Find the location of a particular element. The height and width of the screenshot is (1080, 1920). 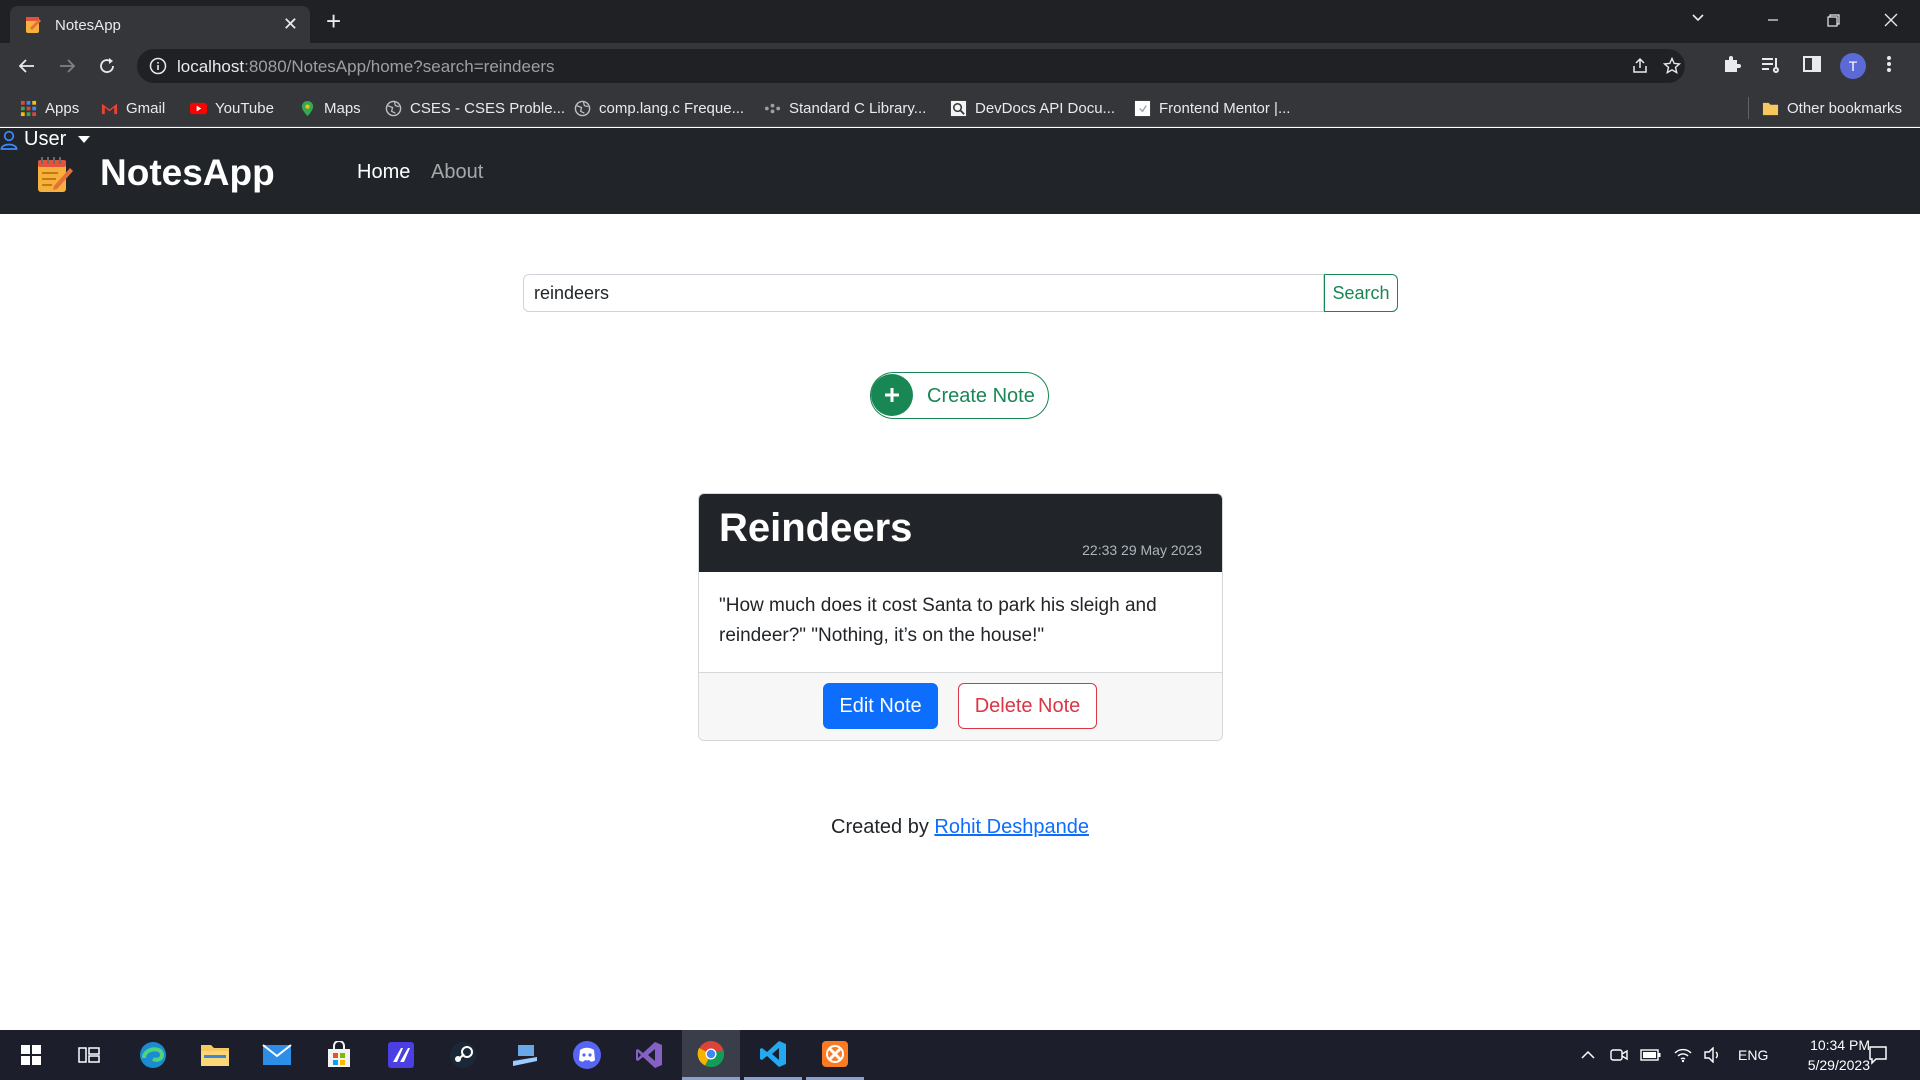

new-tab-button: + is located at coordinates (333, 21).